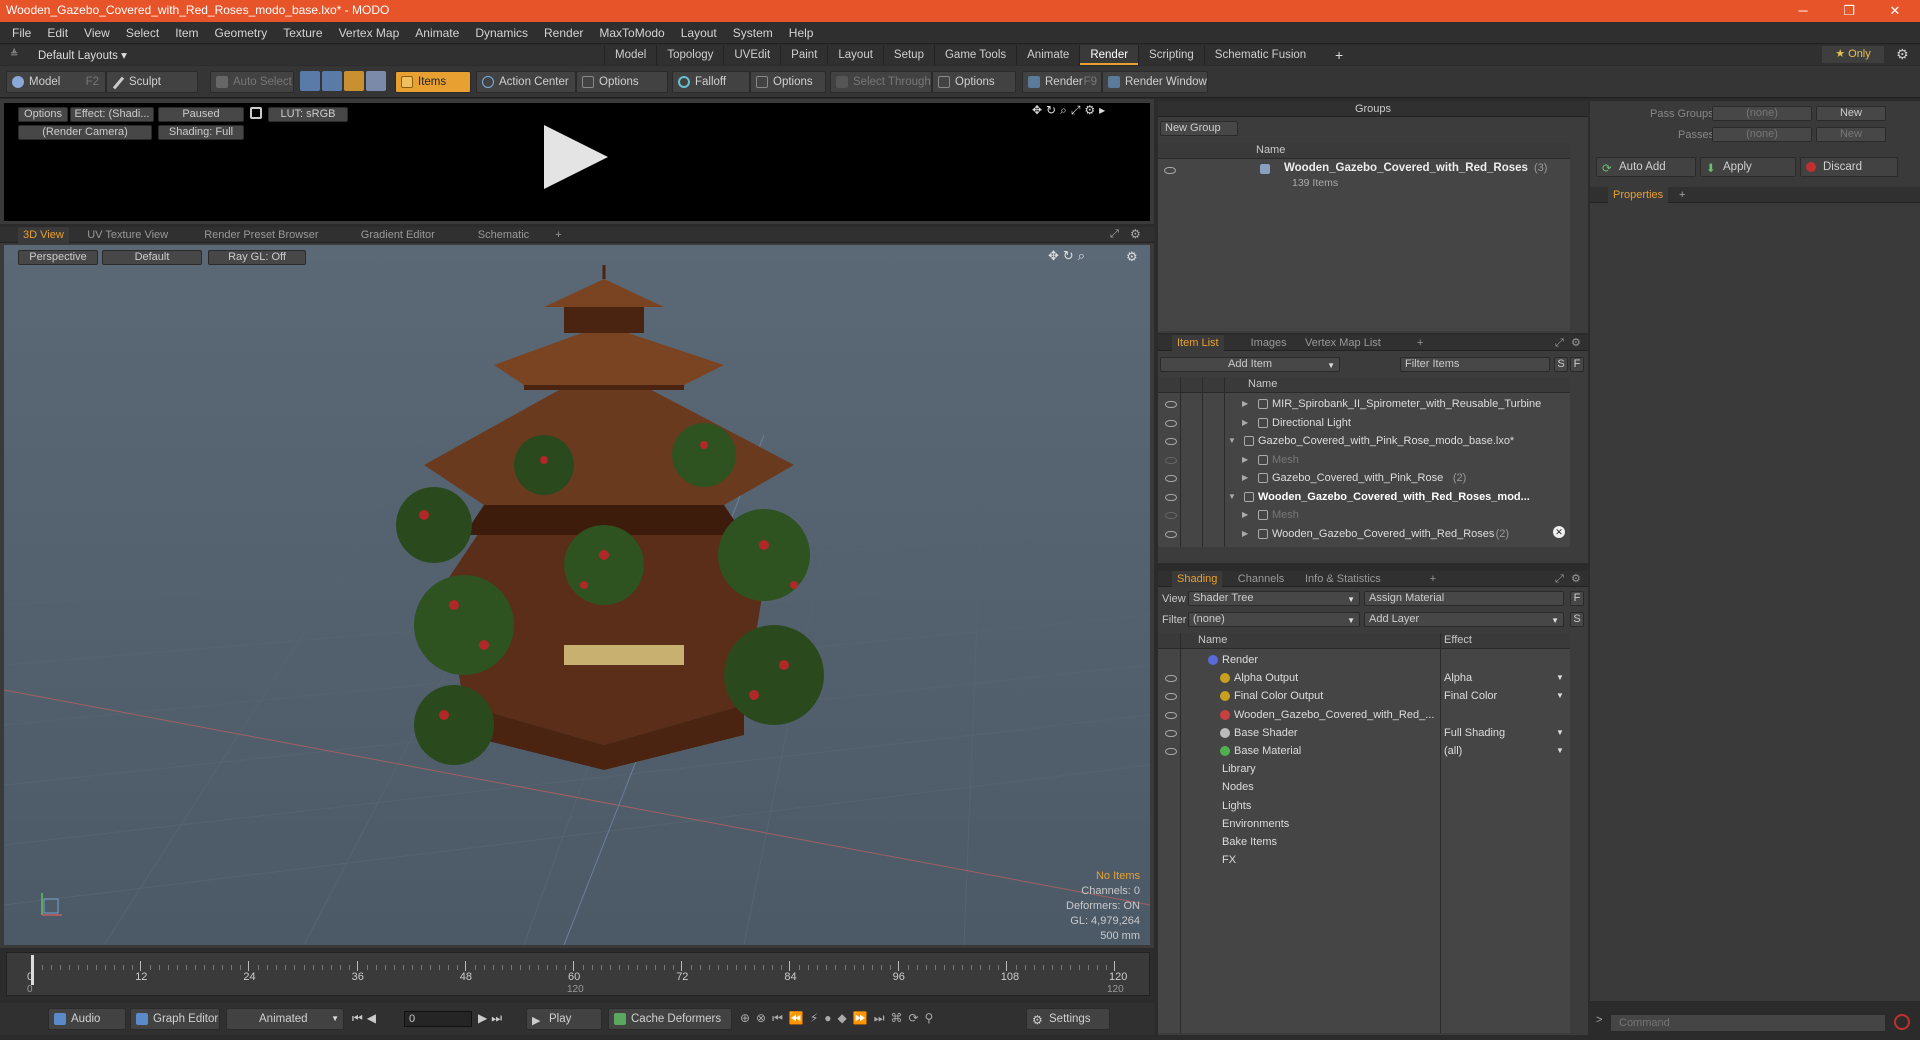  Describe the element at coordinates (1748, 167) in the screenshot. I see `apply-button: ⬇ Apply` at that location.